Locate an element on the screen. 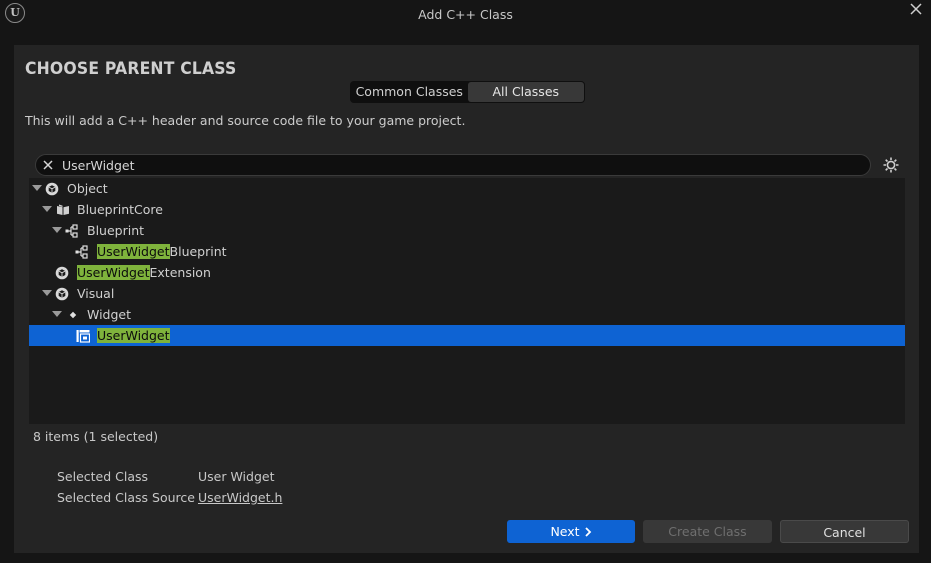  chevron-right-icon is located at coordinates (587, 532).